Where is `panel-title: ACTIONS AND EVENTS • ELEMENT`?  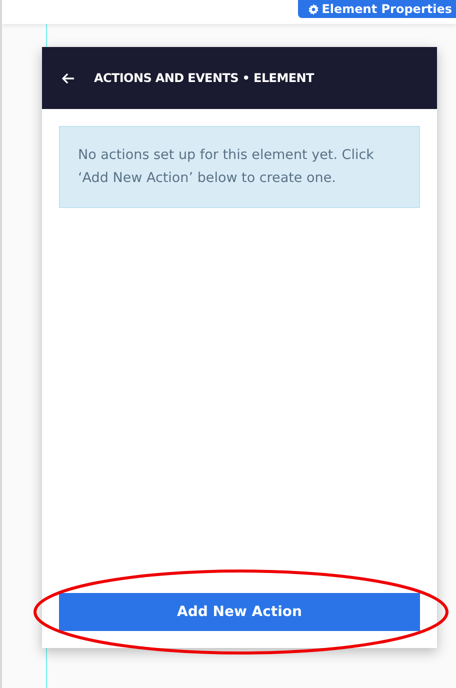 panel-title: ACTIONS AND EVENTS • ELEMENT is located at coordinates (204, 78).